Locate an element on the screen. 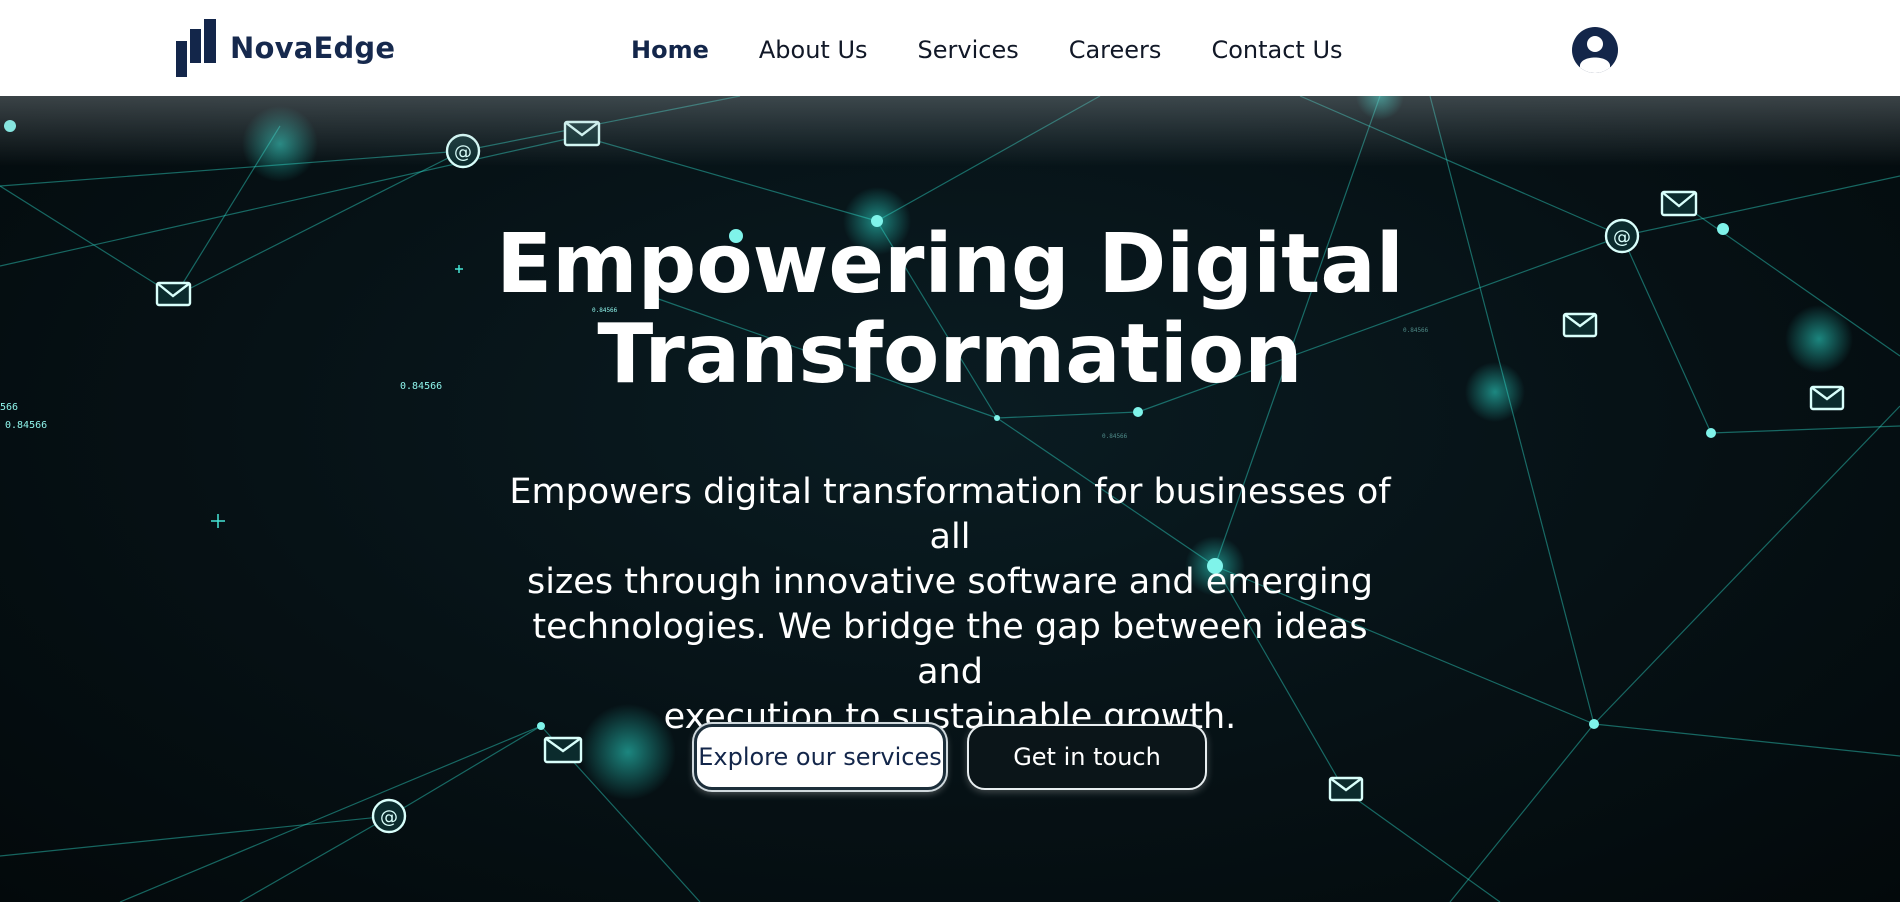 The height and width of the screenshot is (902, 1900). brand-name: NovaEdge is located at coordinates (313, 48).